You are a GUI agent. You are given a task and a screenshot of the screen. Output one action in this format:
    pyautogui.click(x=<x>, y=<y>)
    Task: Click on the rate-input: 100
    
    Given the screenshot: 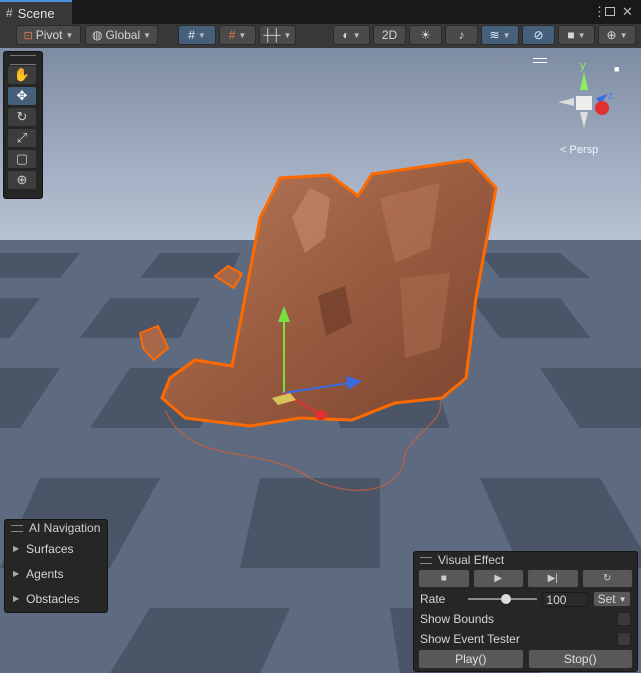 What is the action you would take?
    pyautogui.click(x=565, y=599)
    